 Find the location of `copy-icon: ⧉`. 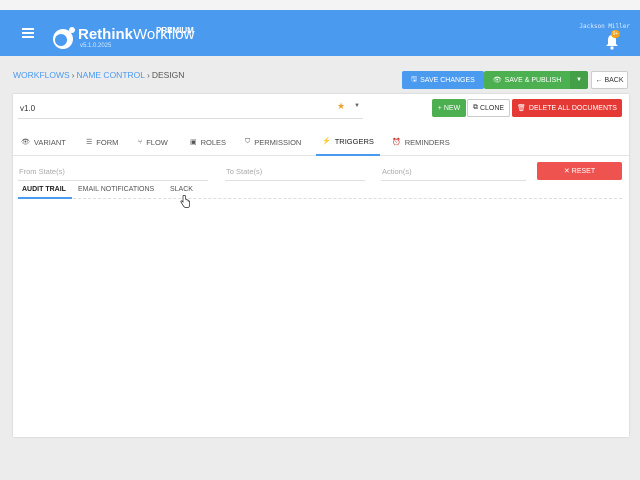

copy-icon: ⧉ is located at coordinates (475, 107).